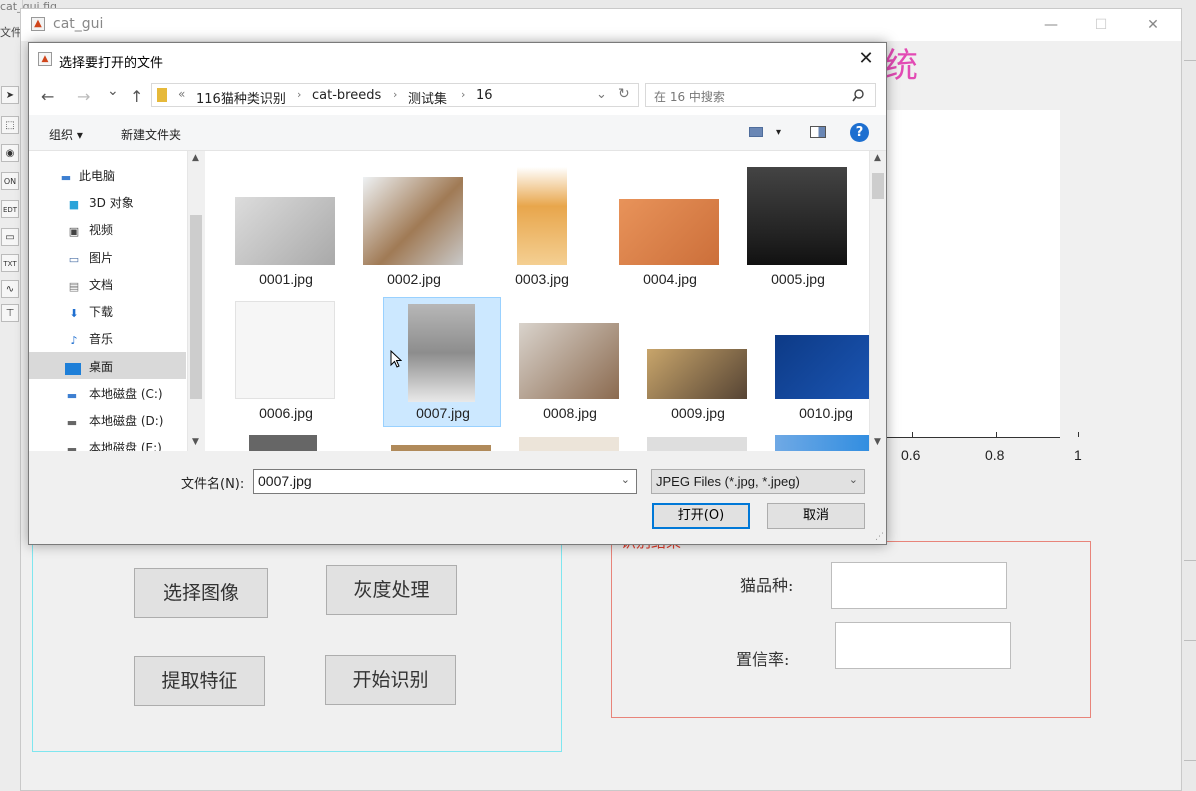 The image size is (1196, 791). Describe the element at coordinates (101, 258) in the screenshot. I see `nav-item-label: 图片` at that location.